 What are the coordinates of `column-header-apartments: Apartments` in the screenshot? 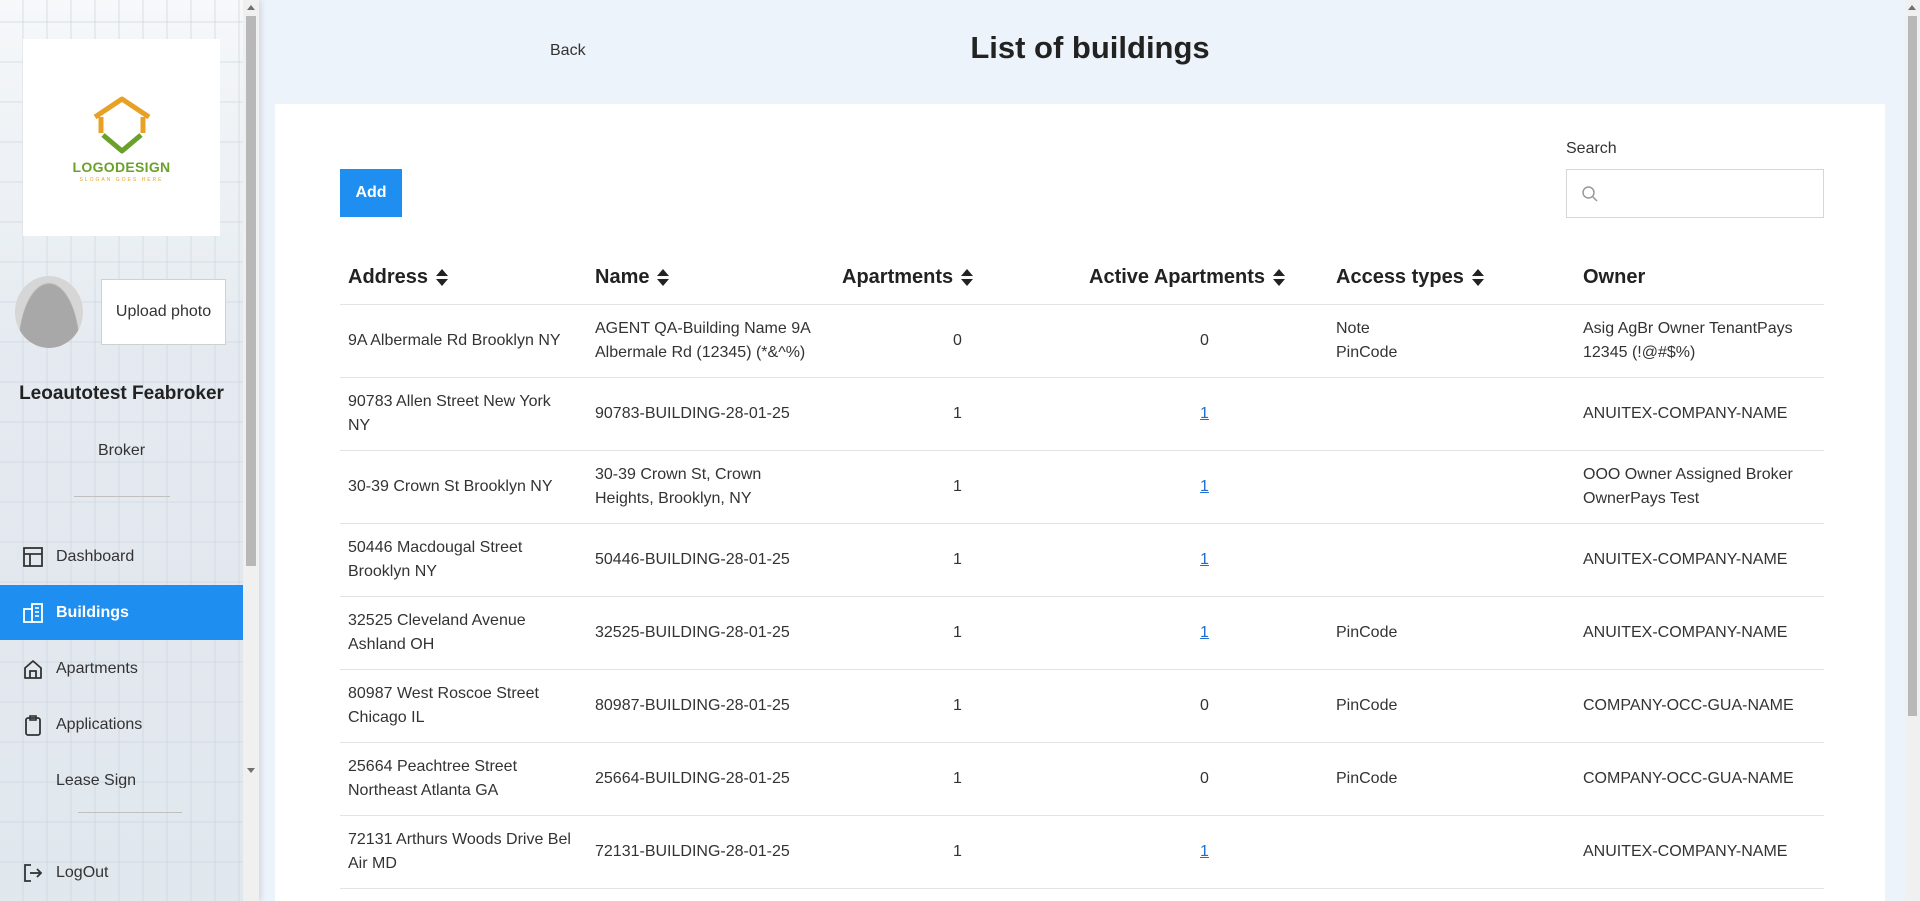 It's located at (957, 278).